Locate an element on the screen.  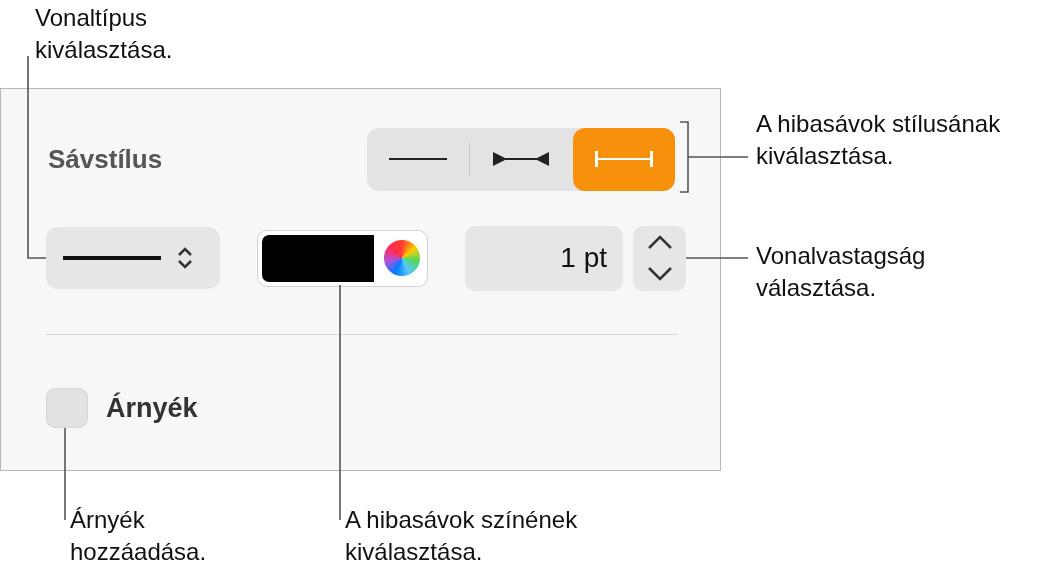
callout-text: Árnyék hozzáadása. is located at coordinates (138, 536).